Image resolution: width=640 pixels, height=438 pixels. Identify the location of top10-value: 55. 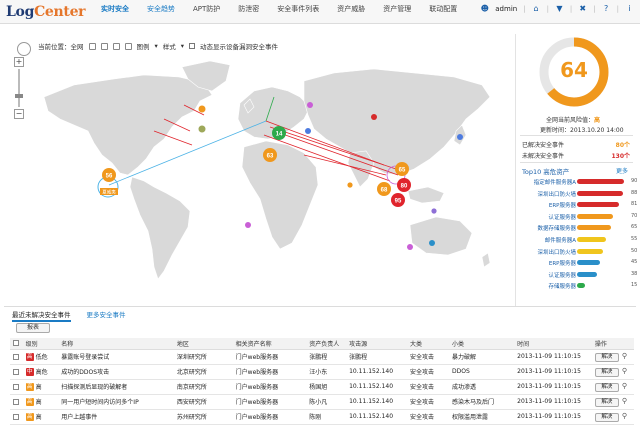
(634, 239).